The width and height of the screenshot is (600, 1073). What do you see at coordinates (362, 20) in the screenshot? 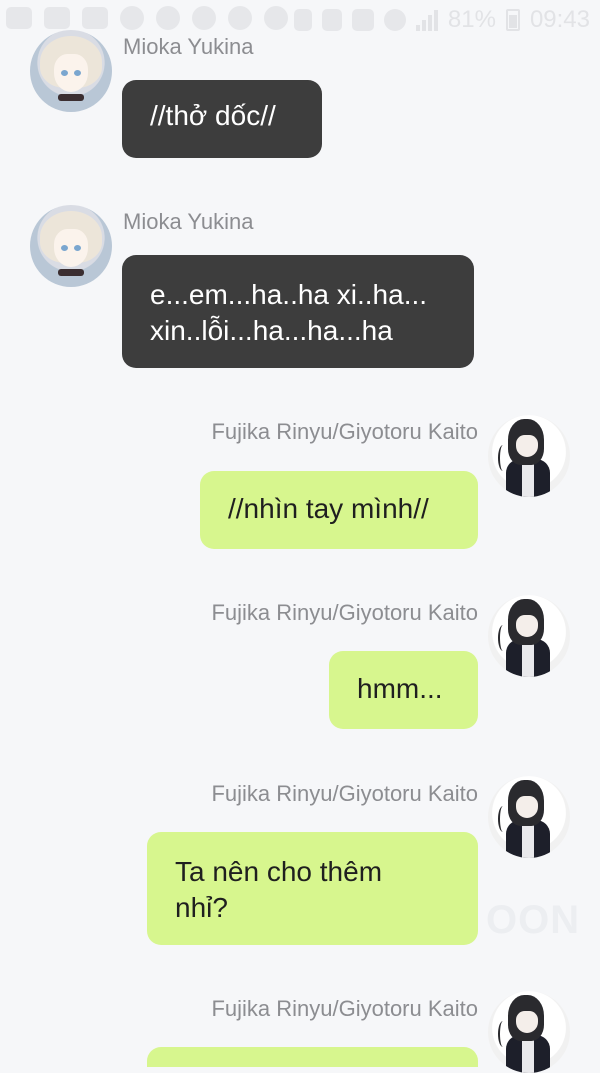
I see `nfc-icon` at bounding box center [362, 20].